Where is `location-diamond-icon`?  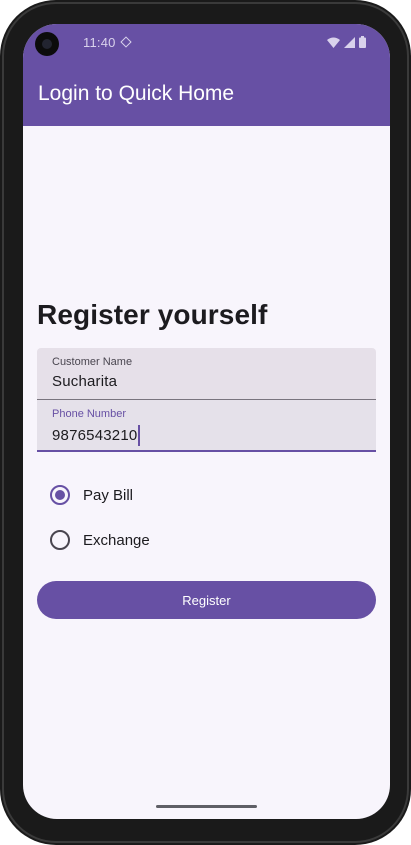
location-diamond-icon is located at coordinates (126, 42).